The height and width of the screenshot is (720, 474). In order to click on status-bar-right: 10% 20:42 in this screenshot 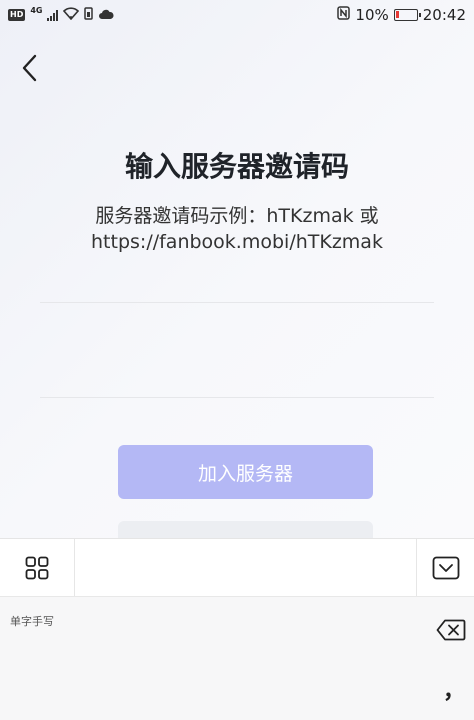, I will do `click(401, 15)`.